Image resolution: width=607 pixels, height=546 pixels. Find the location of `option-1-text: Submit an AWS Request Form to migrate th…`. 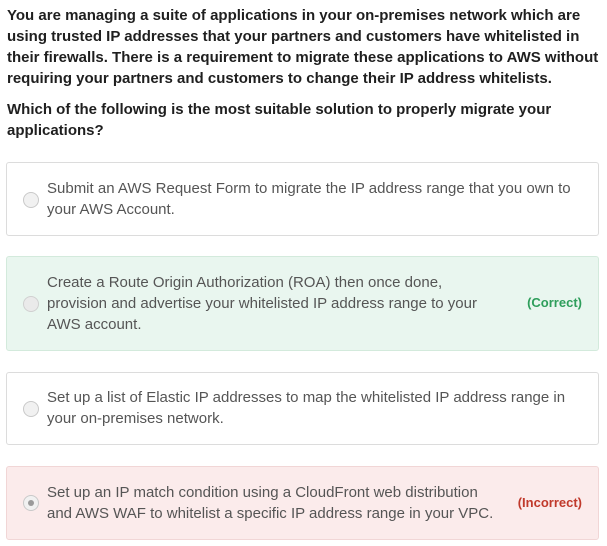

option-1-text: Submit an AWS Request Form to migrate th… is located at coordinates (309, 199).